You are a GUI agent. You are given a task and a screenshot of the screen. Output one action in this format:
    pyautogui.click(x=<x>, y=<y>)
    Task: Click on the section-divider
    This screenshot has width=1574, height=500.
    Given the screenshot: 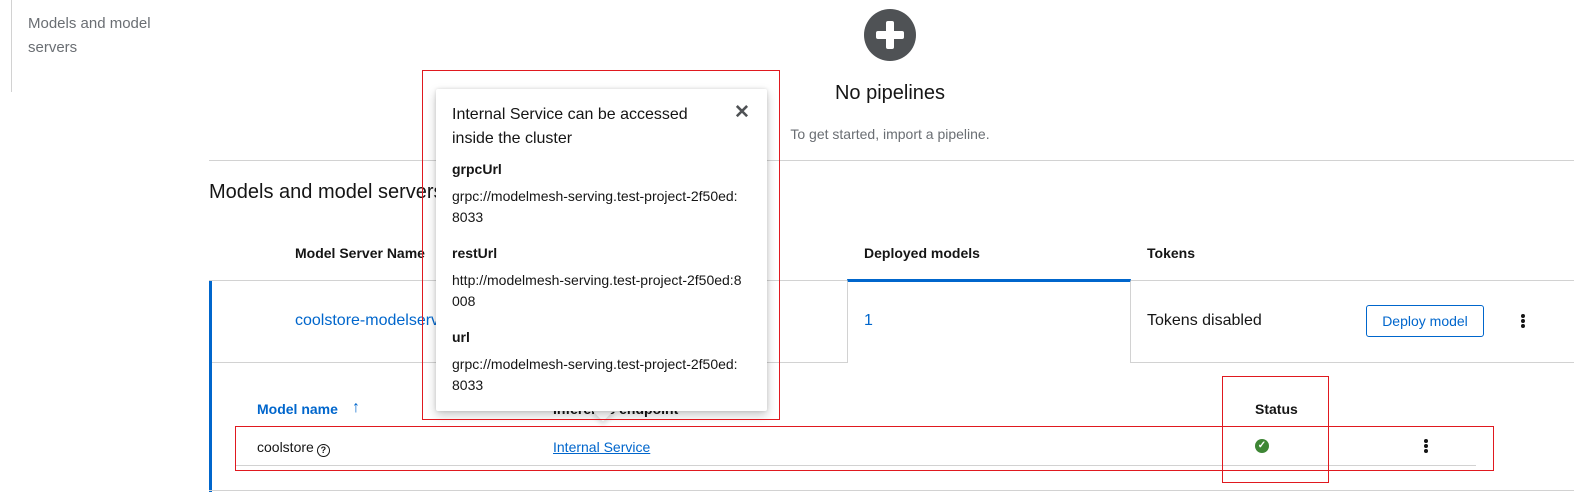 What is the action you would take?
    pyautogui.click(x=891, y=160)
    